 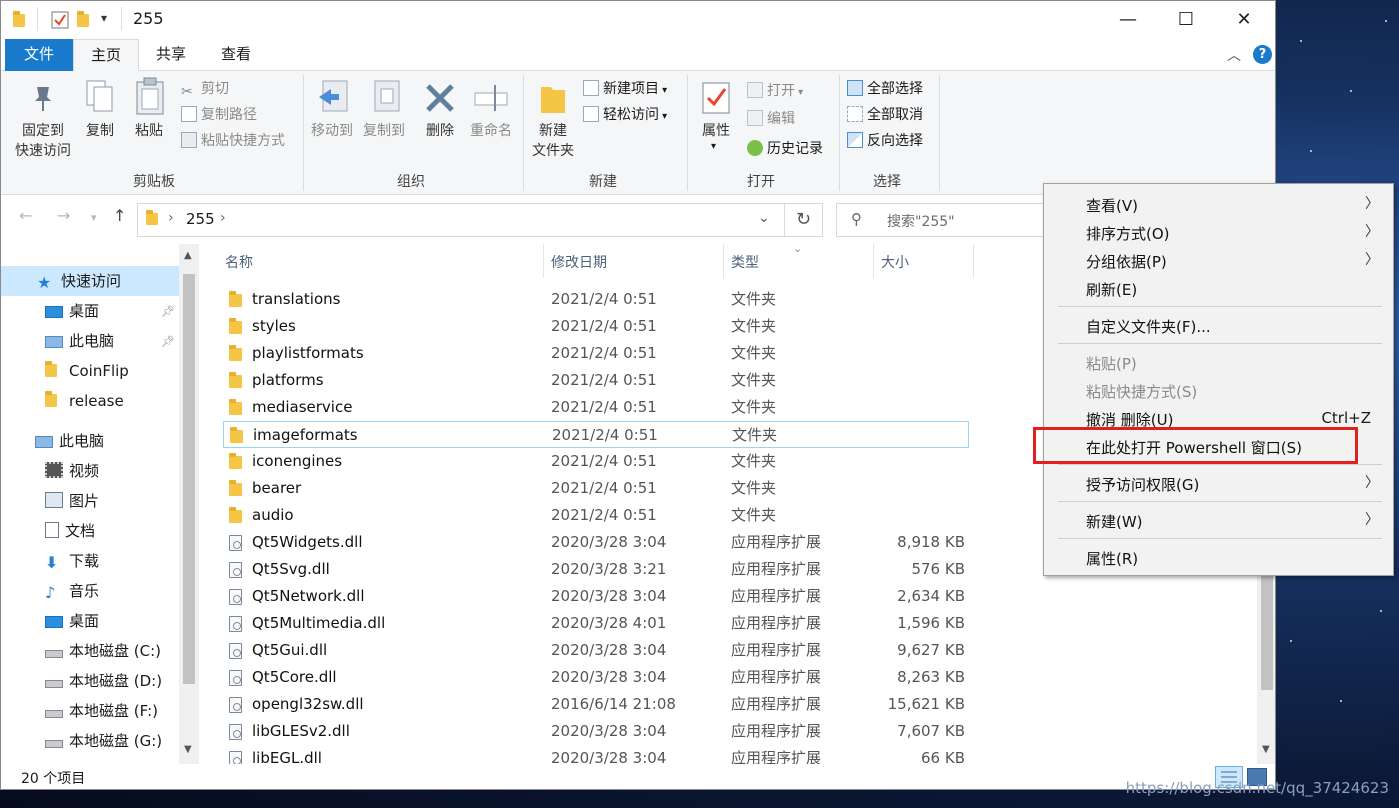 I want to click on chevron-down-icon: ▾, so click(x=104, y=18).